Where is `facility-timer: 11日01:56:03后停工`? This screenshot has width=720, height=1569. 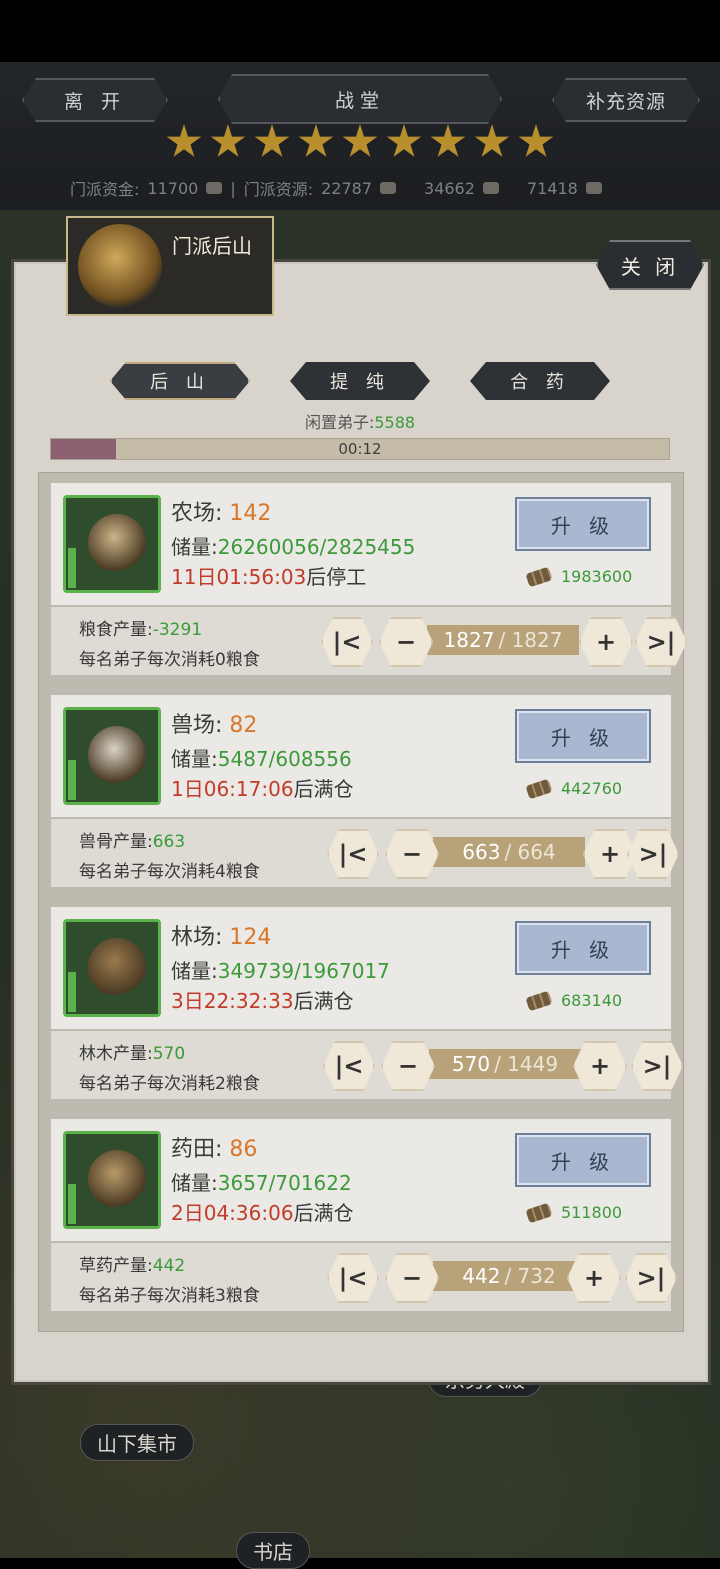
facility-timer: 11日01:56:03后停工 is located at coordinates (269, 577).